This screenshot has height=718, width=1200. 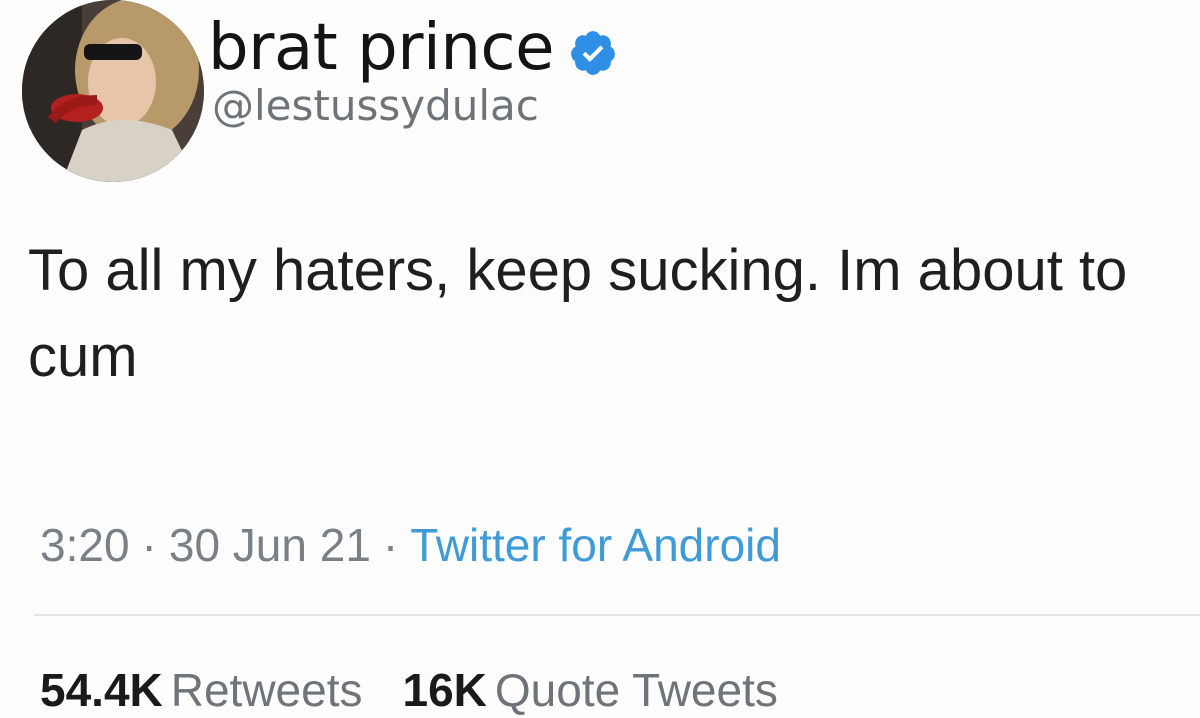 What do you see at coordinates (593, 53) in the screenshot?
I see `verified-badge-icon` at bounding box center [593, 53].